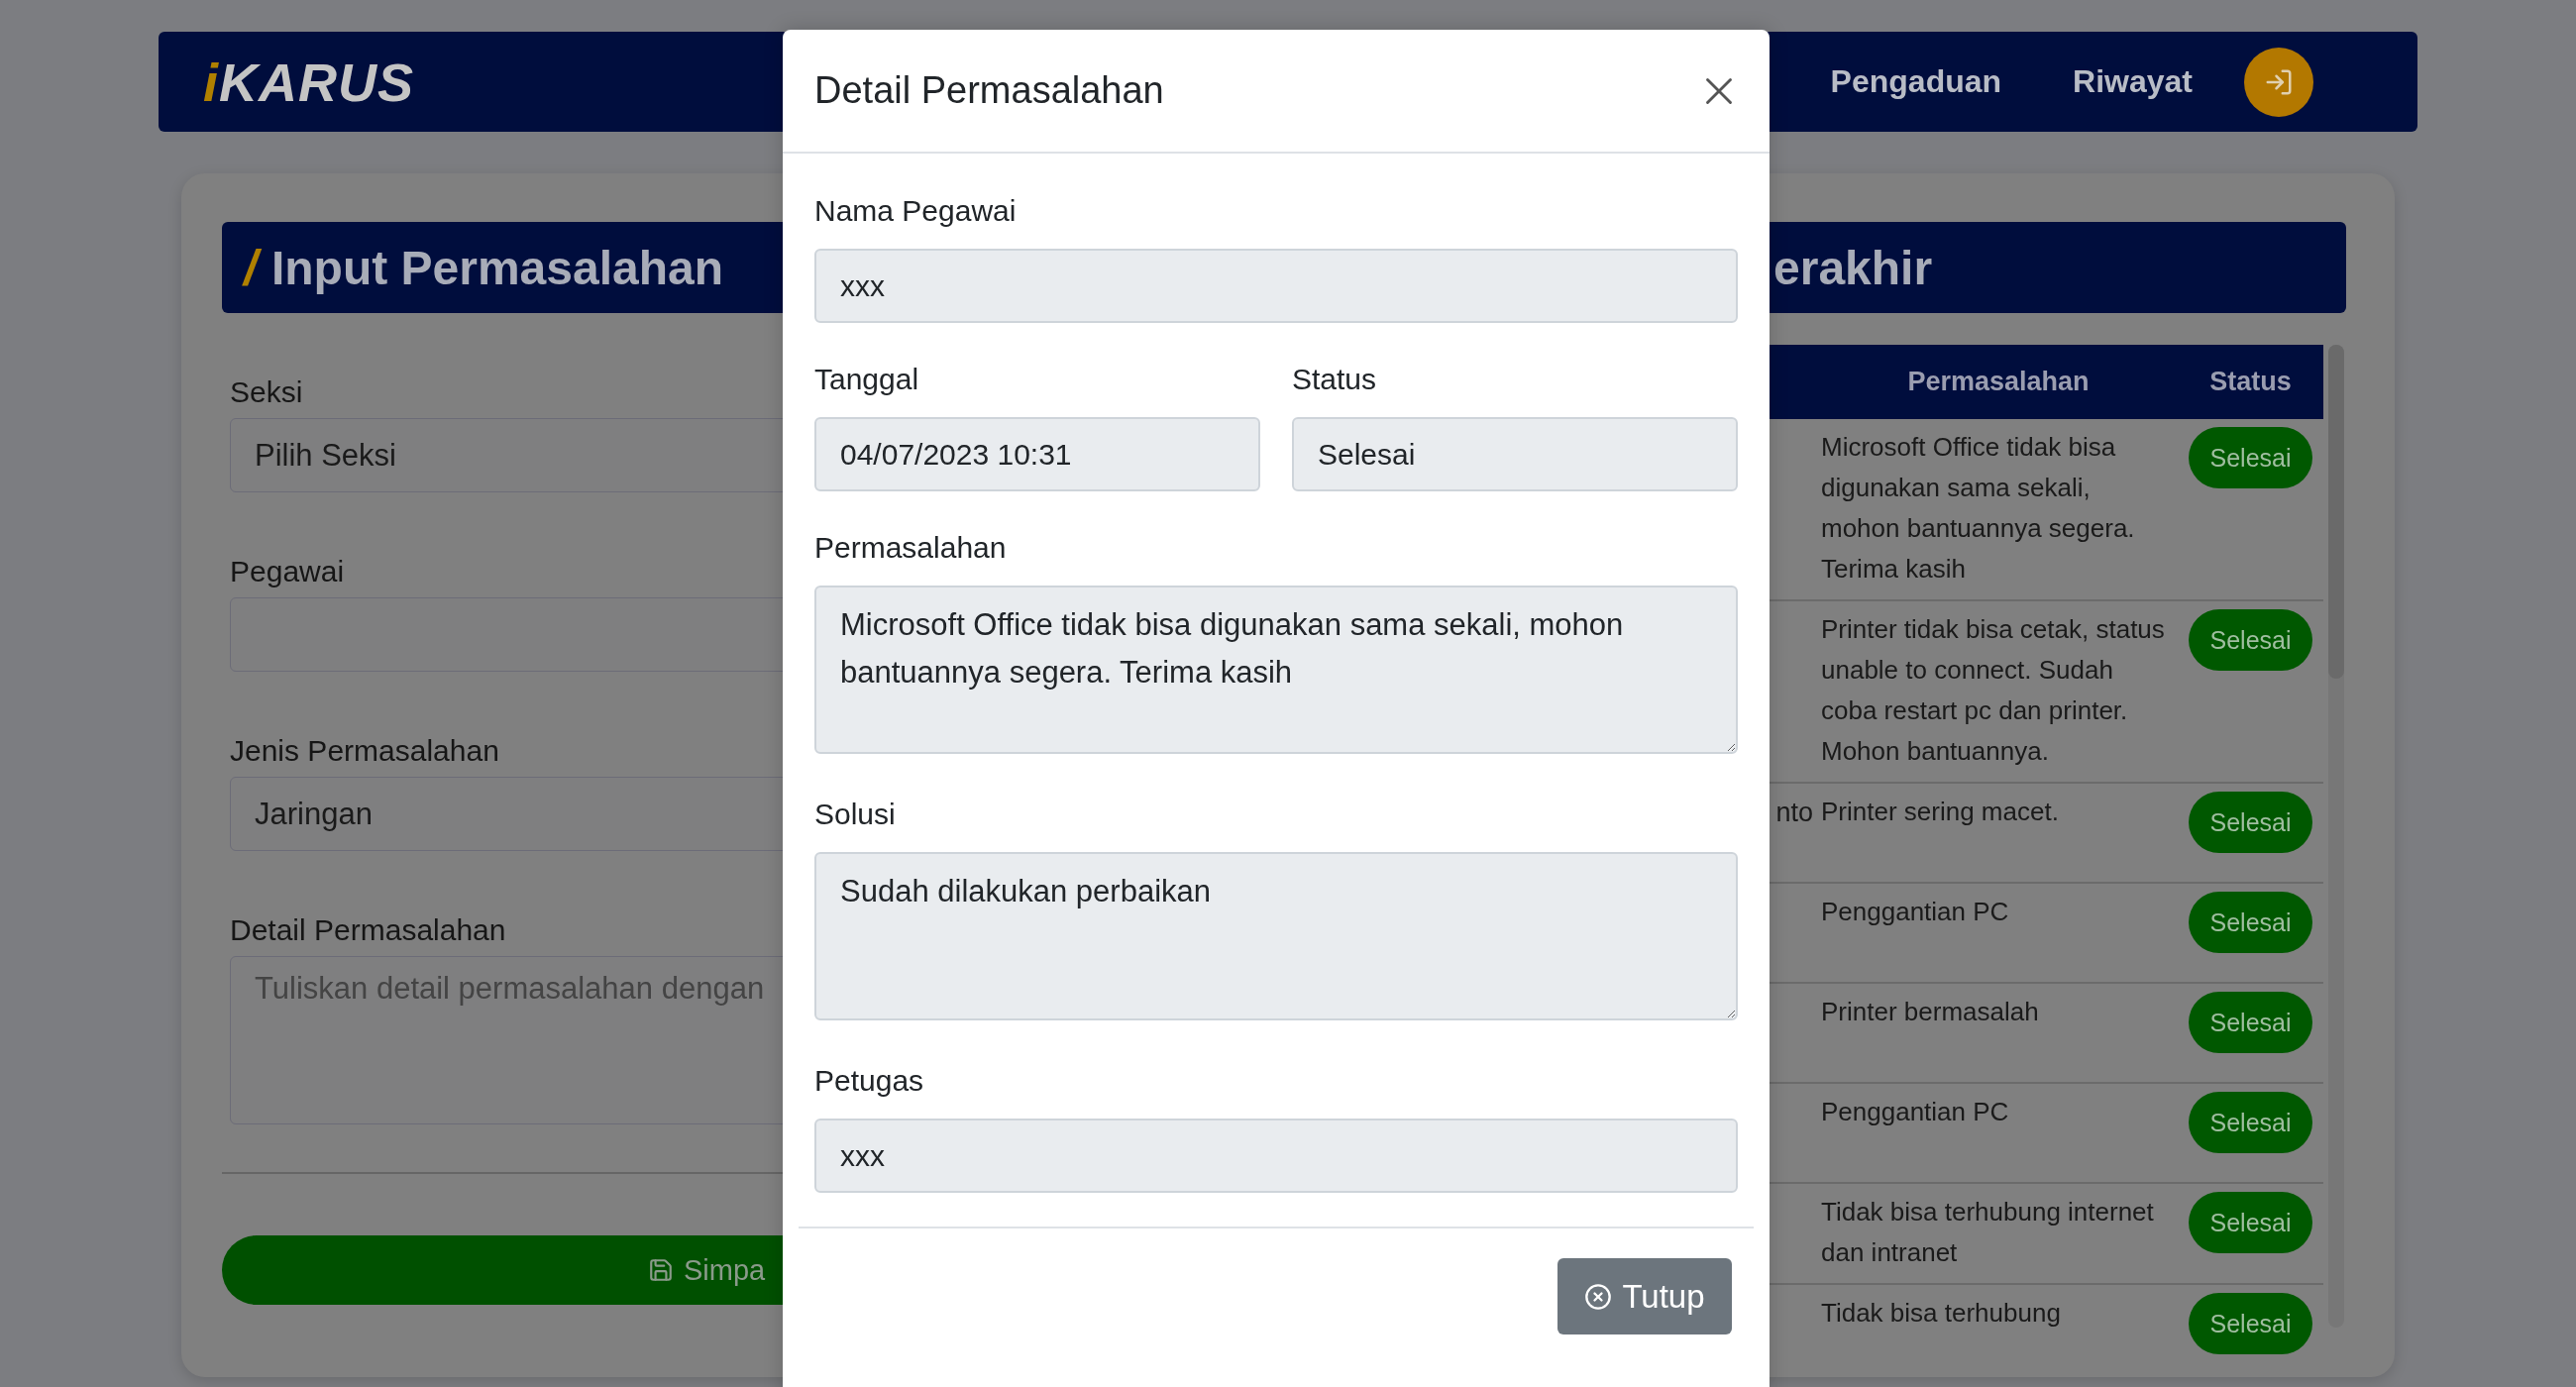 Image resolution: width=2576 pixels, height=1387 pixels. I want to click on select-field: Pilih Seksi, so click(506, 455).